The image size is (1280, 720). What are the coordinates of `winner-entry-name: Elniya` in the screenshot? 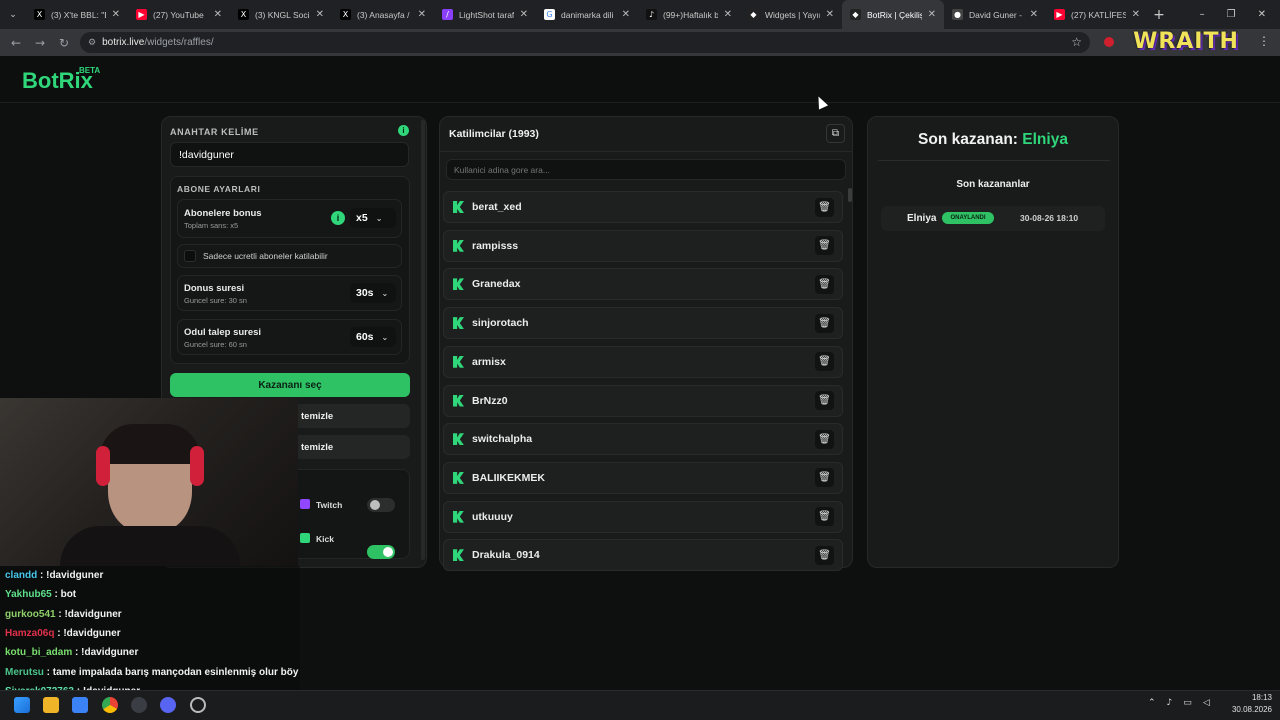 It's located at (922, 218).